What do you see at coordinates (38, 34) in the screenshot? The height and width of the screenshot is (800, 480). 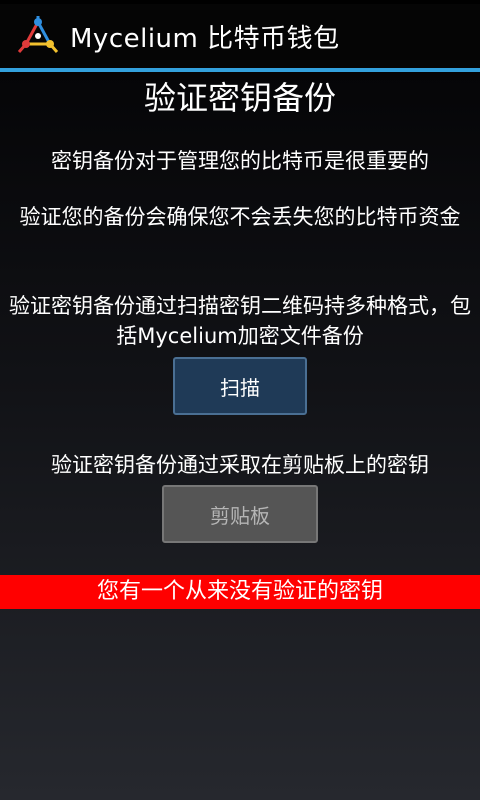 I see `mycelium-logo-icon` at bounding box center [38, 34].